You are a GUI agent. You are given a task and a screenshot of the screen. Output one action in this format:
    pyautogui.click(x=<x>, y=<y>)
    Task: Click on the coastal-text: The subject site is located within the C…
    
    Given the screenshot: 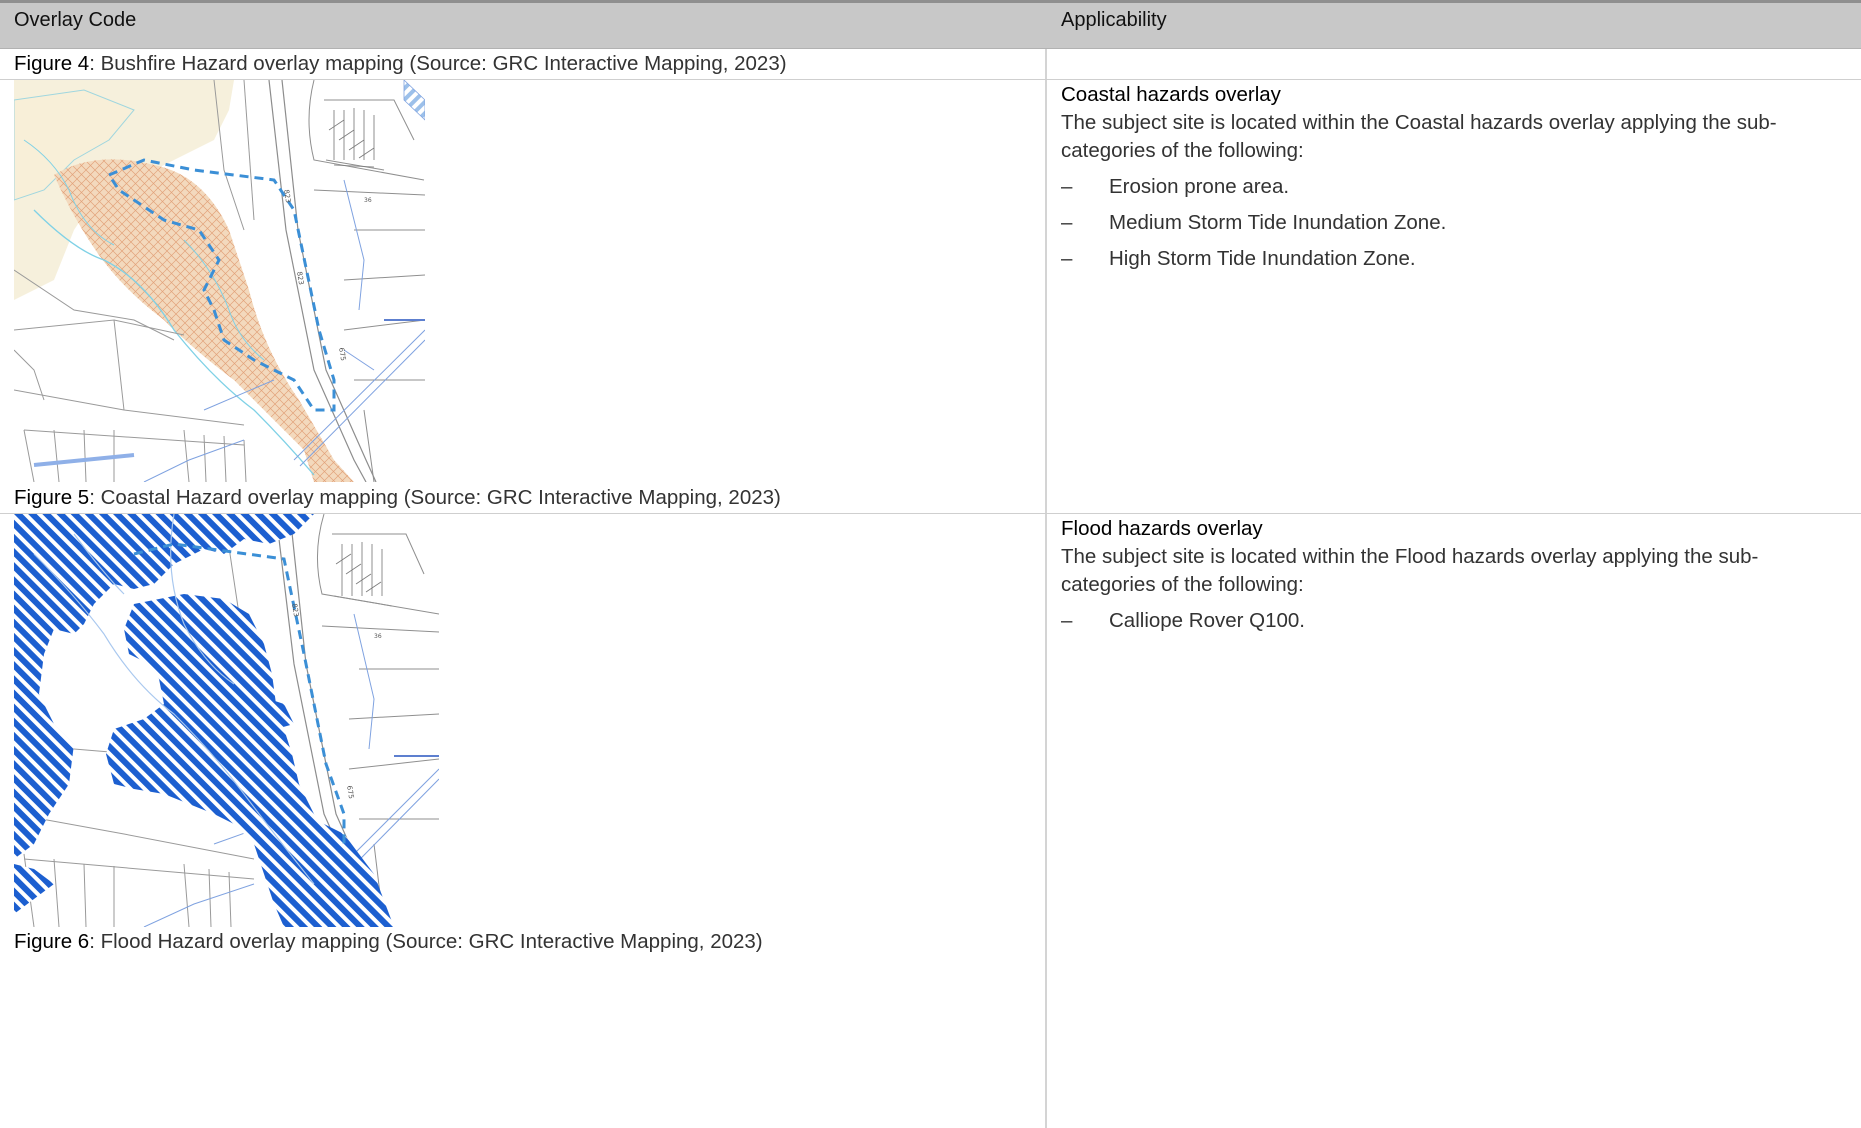 What is the action you would take?
    pyautogui.click(x=1419, y=136)
    